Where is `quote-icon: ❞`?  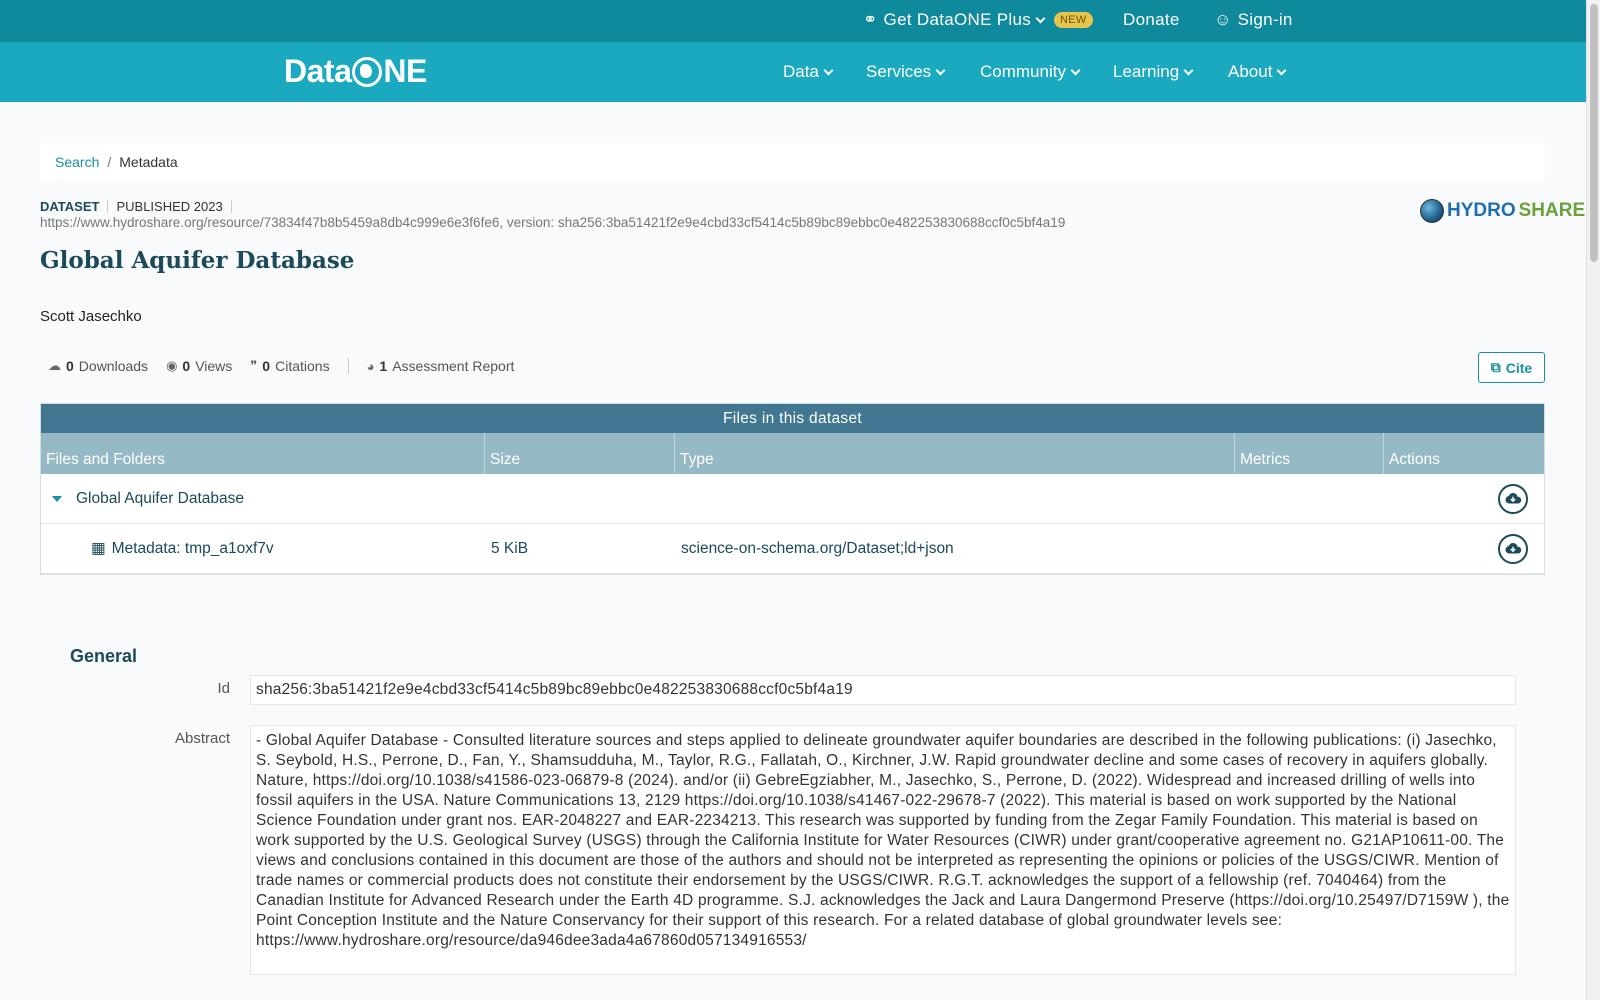
quote-icon: ❞ is located at coordinates (254, 365).